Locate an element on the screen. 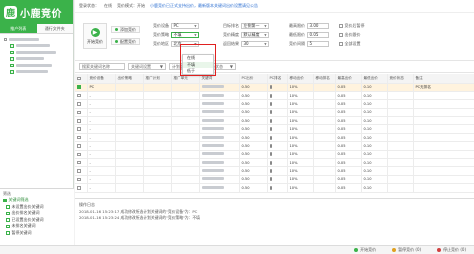 The height and width of the screenshot is (254, 474). status-start: 开始竞价 is located at coordinates (365, 250).